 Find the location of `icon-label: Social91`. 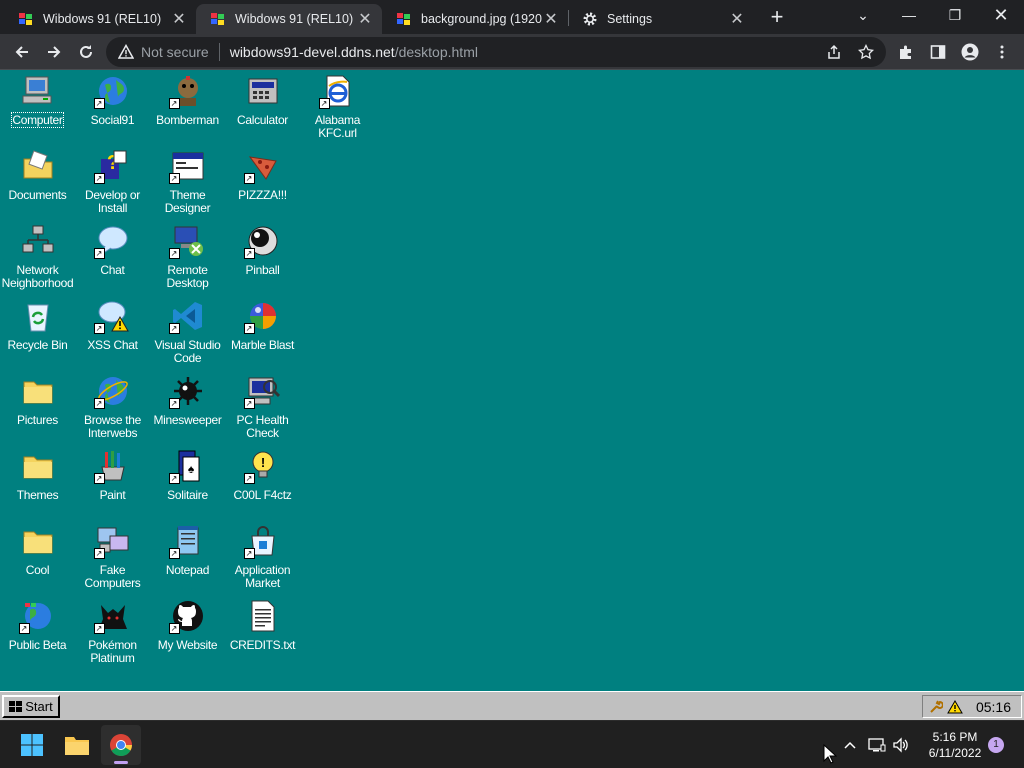

icon-label: Social91 is located at coordinates (112, 120).